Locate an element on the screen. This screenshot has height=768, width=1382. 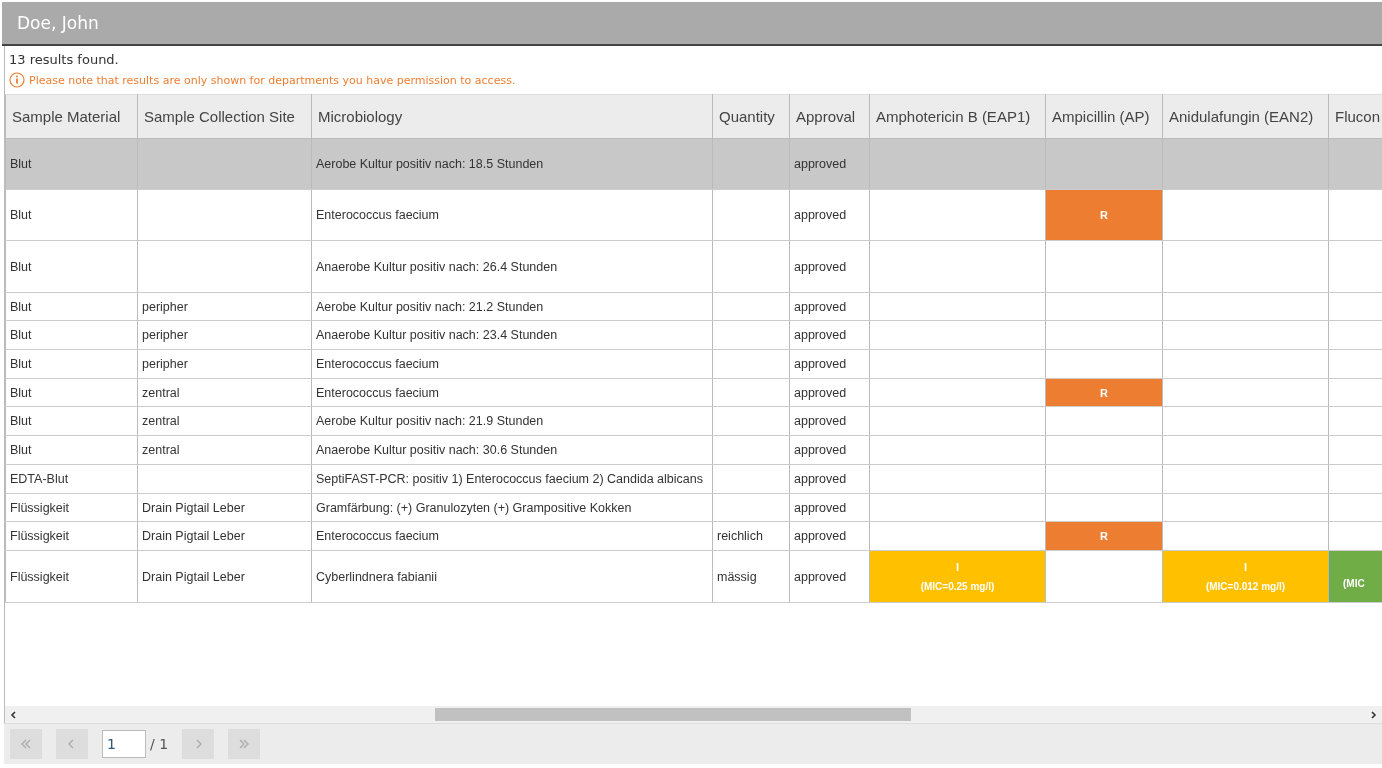
table-cell: Gramfärbung: (+) Granulozyten (+) Grampositive Kokken is located at coordinates (512, 507).